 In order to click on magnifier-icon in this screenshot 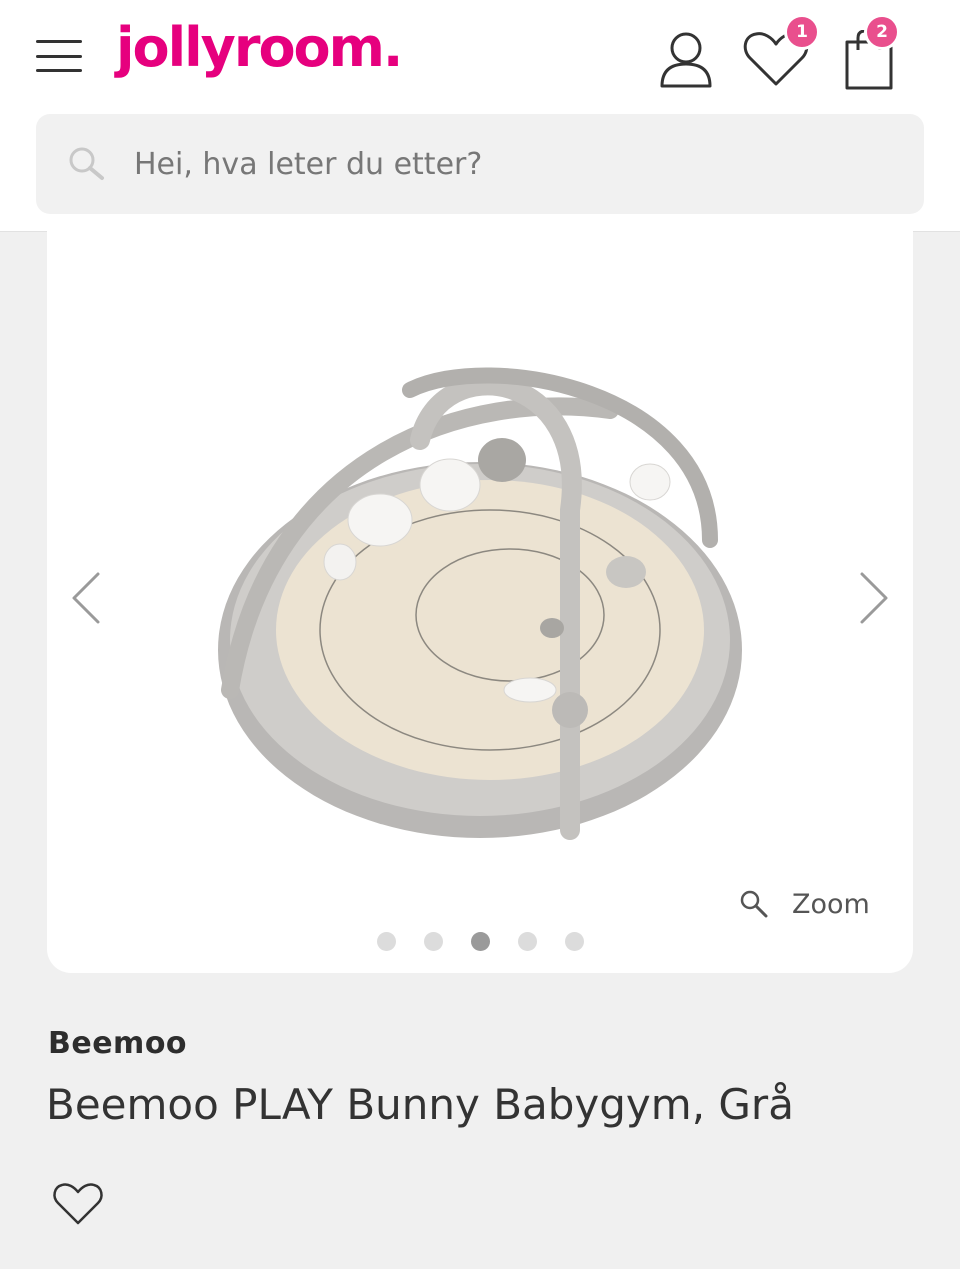, I will do `click(754, 904)`.